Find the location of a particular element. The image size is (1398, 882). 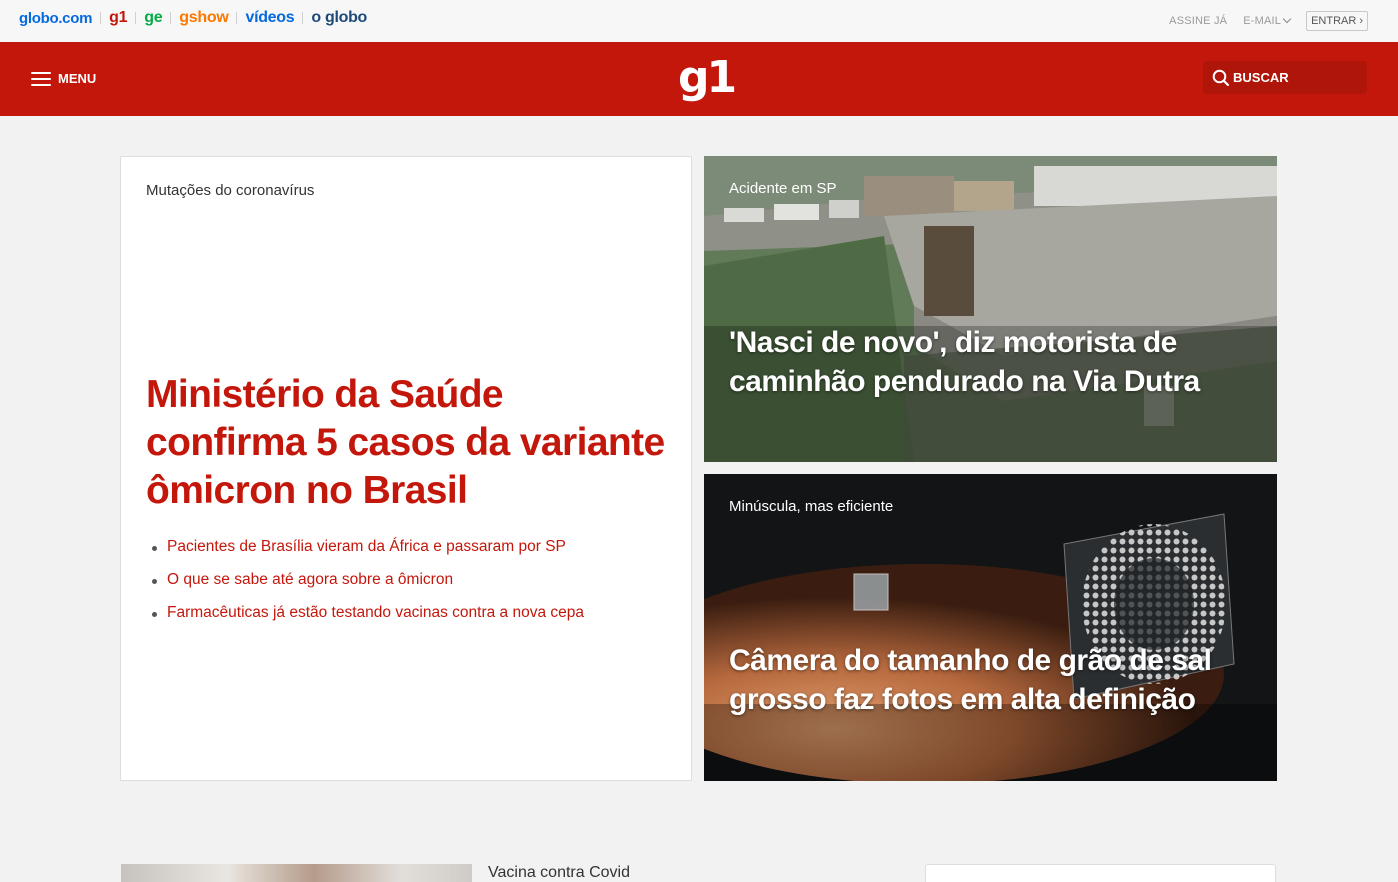

search-label: BUSCAR is located at coordinates (1261, 77).